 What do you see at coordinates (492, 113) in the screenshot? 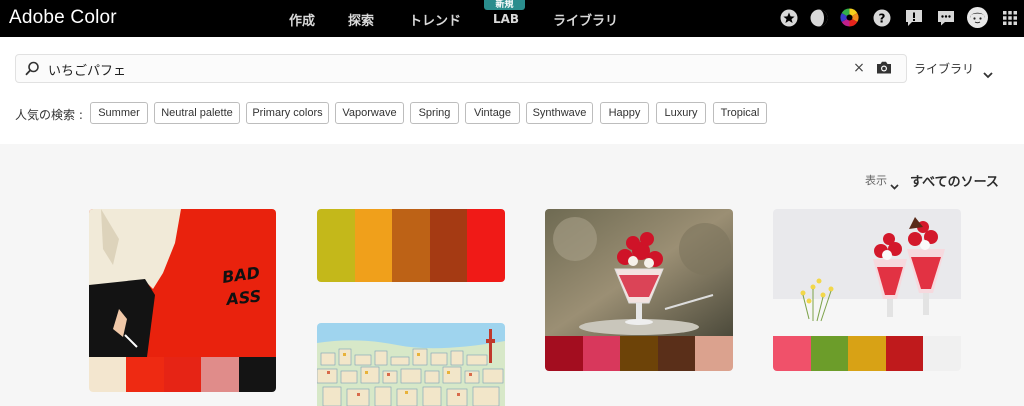
I see `chip-vintage: Vintage` at bounding box center [492, 113].